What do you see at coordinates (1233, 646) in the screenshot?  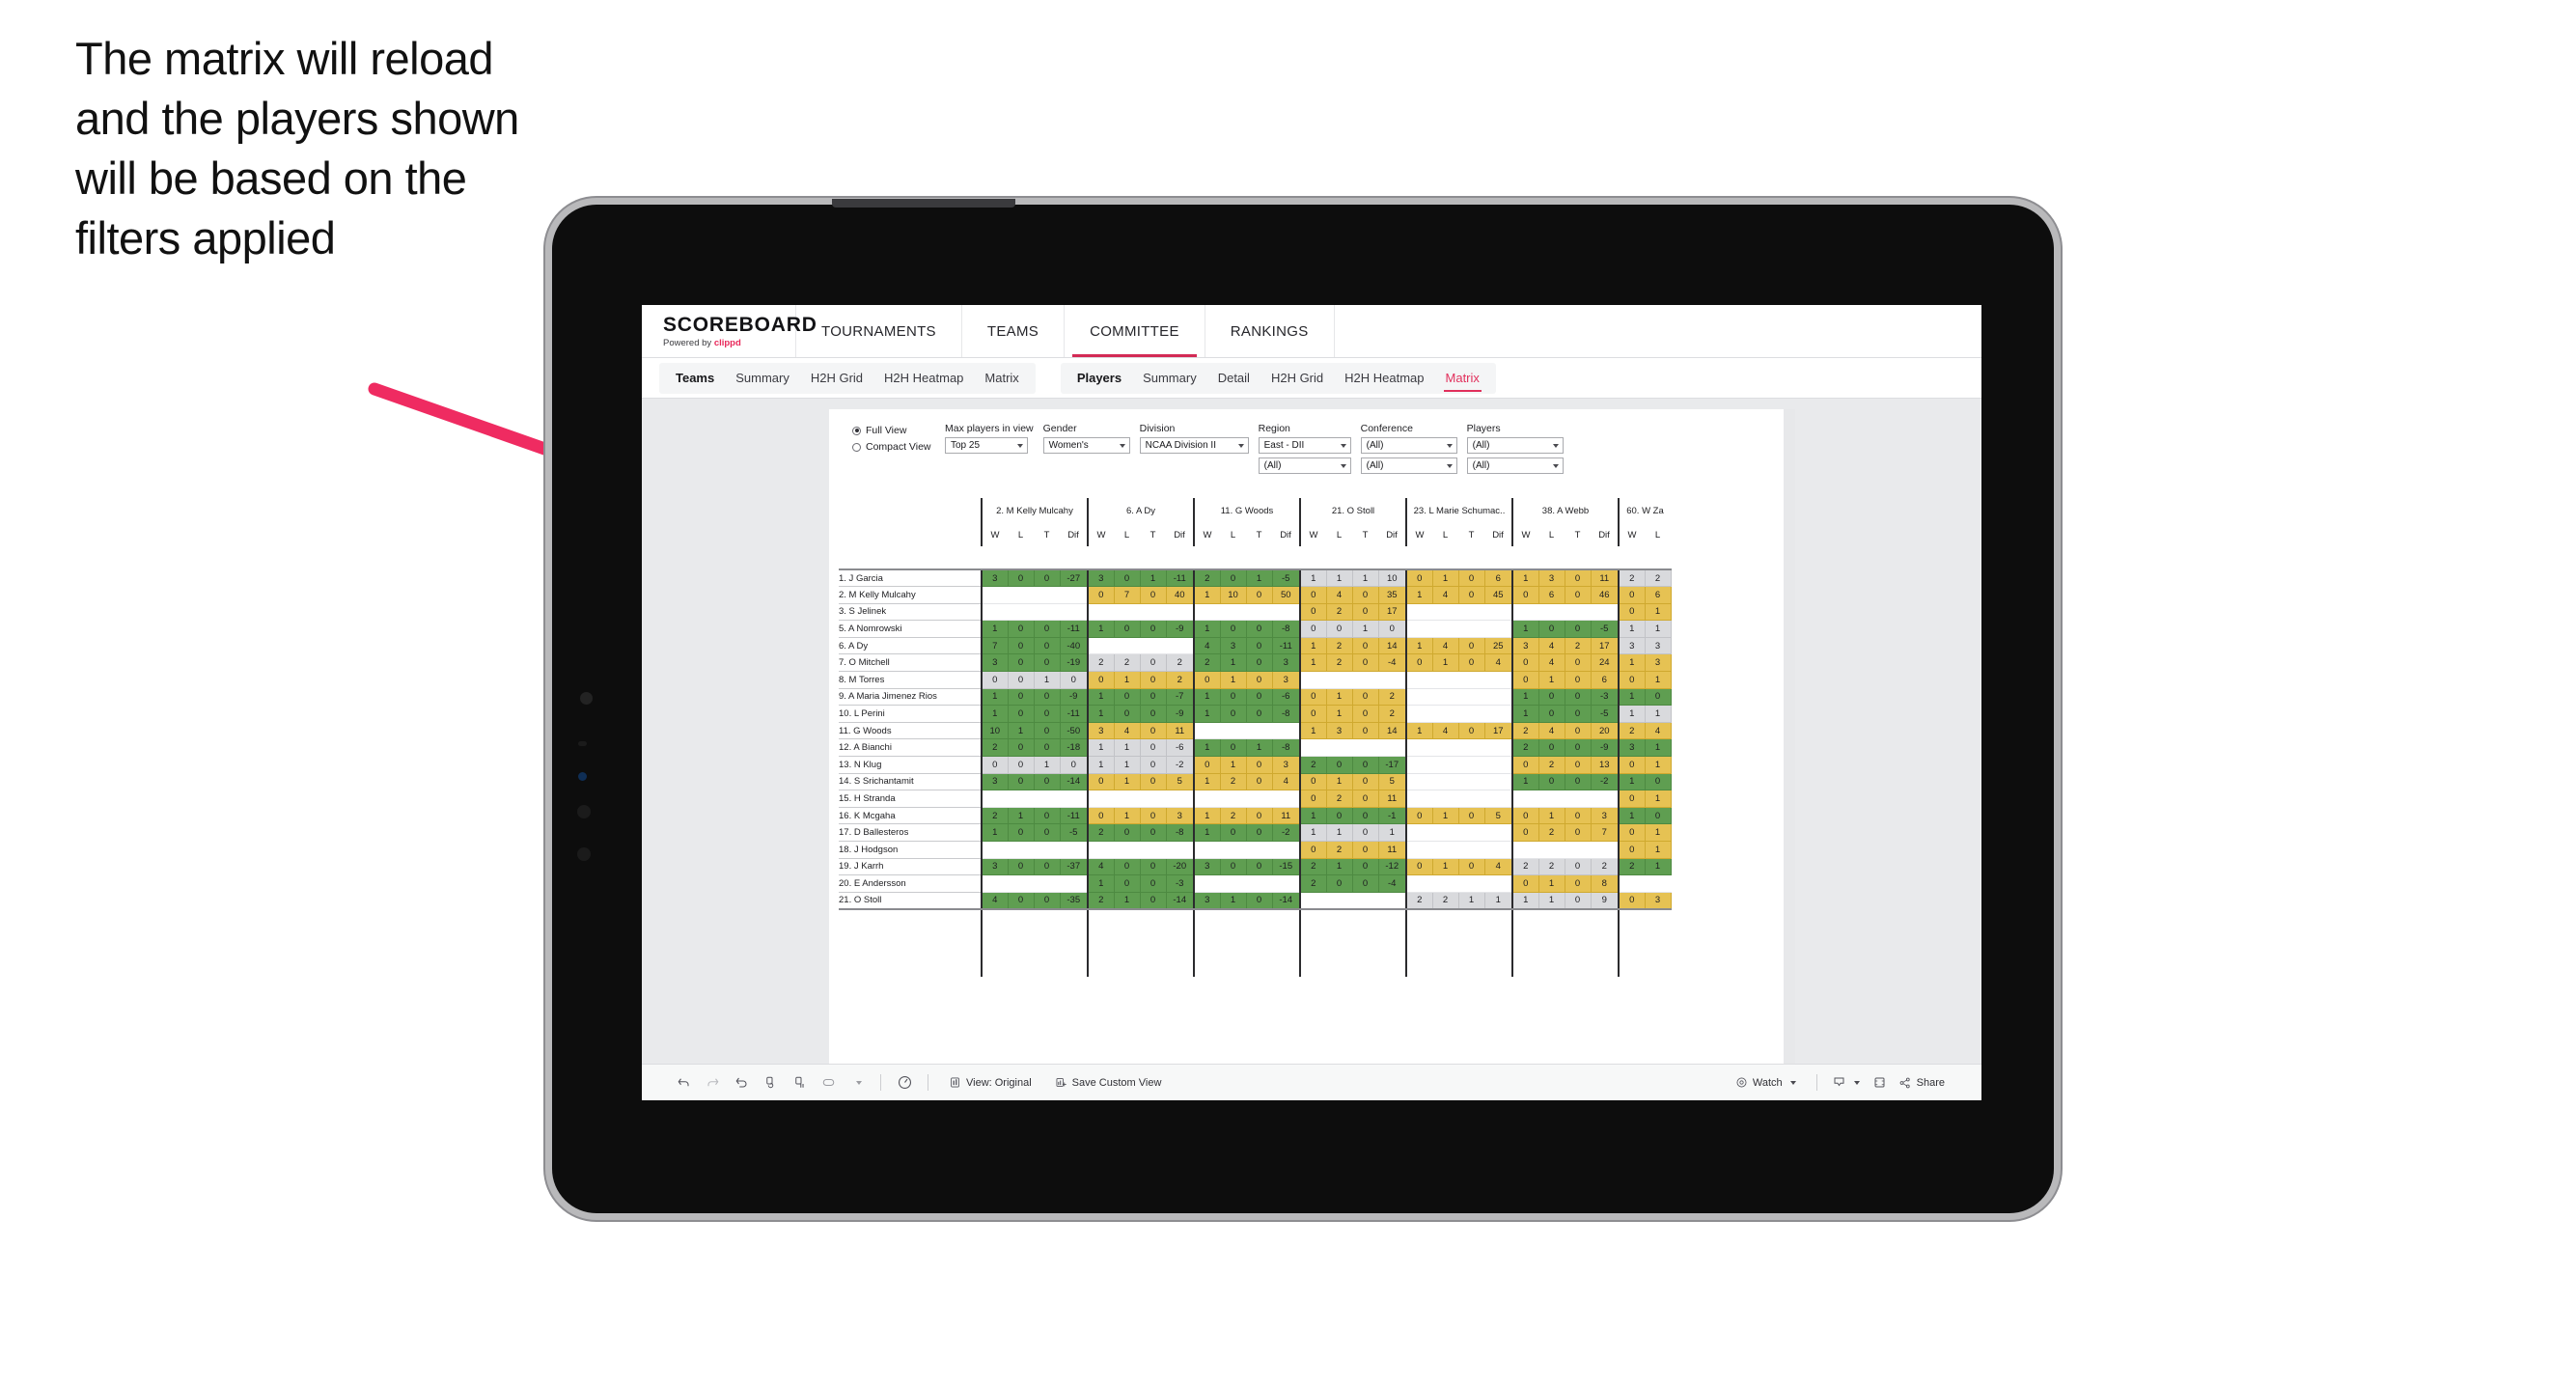 I see `matrix-cell: 3` at bounding box center [1233, 646].